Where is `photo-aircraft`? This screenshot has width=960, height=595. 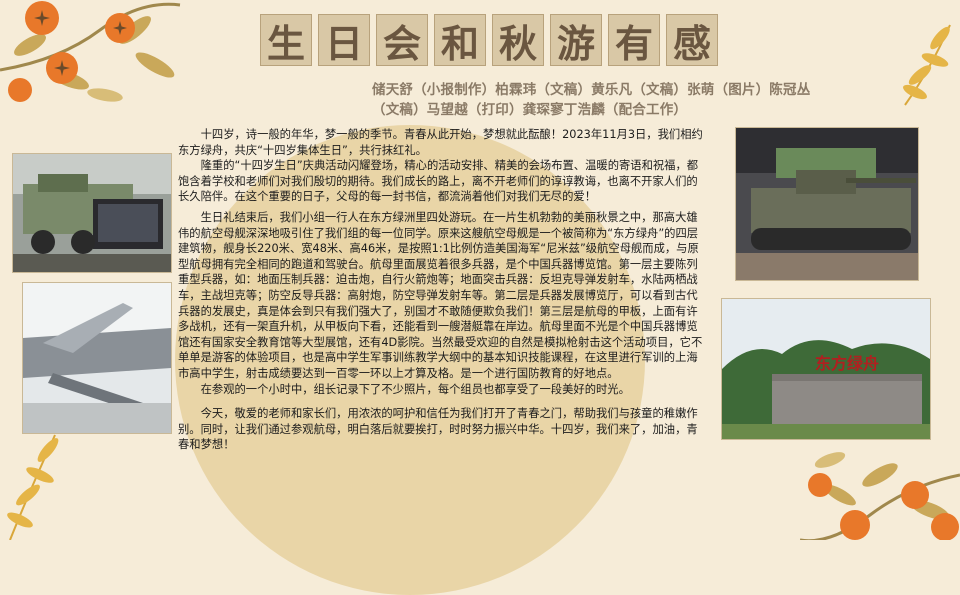
photo-aircraft is located at coordinates (97, 358).